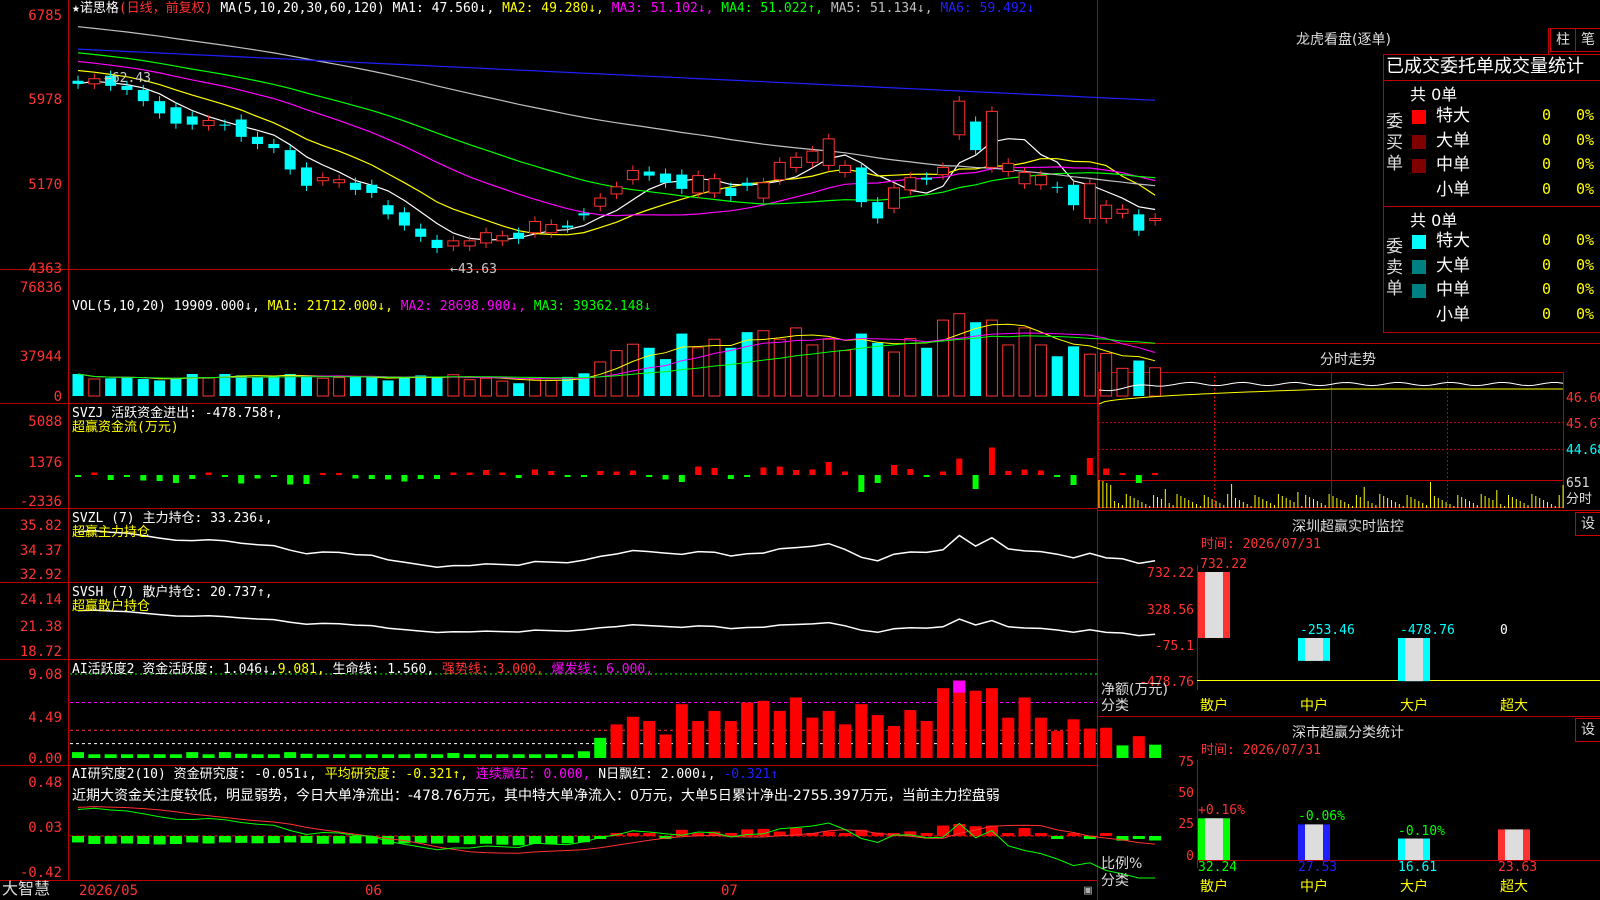  I want to click on ma6-value: MA6: 59.492↓, so click(987, 8).